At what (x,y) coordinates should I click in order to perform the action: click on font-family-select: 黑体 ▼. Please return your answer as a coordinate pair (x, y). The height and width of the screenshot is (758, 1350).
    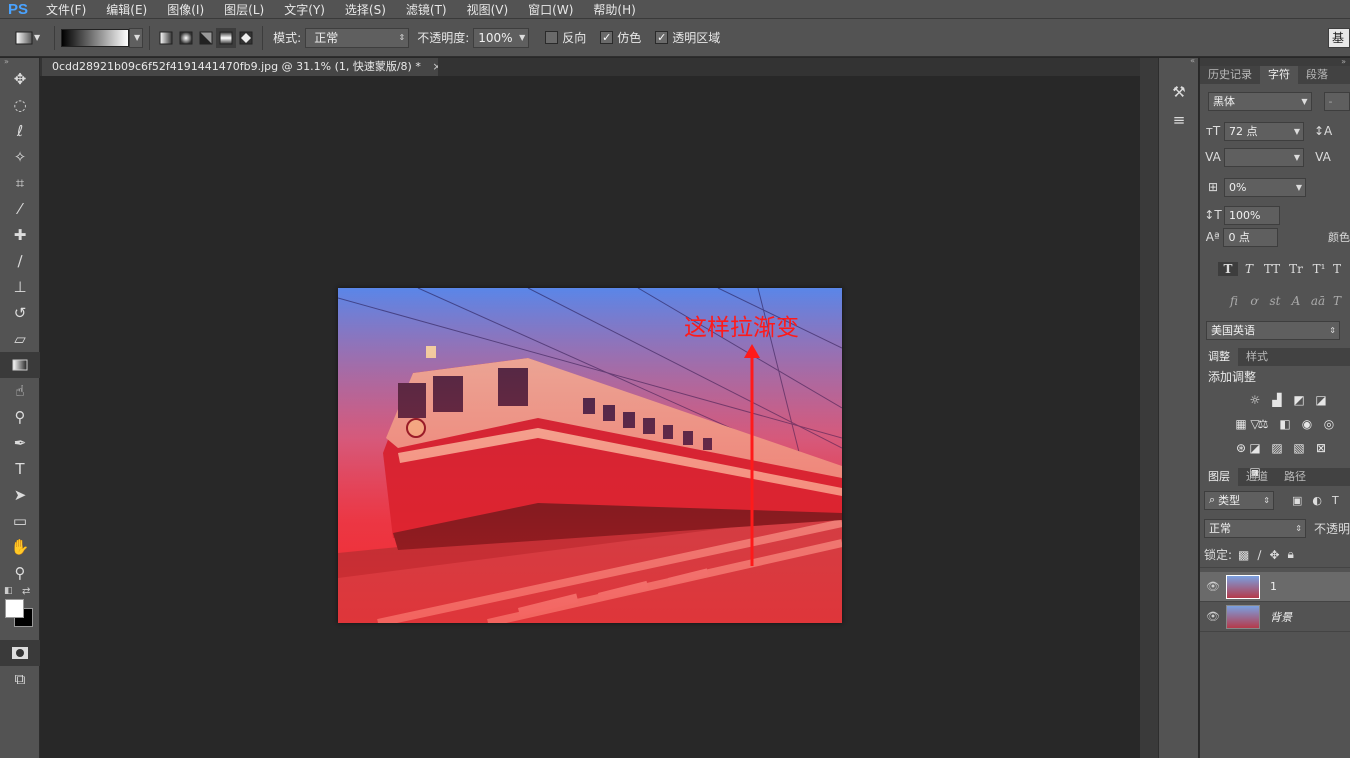
    Looking at the image, I should click on (1260, 101).